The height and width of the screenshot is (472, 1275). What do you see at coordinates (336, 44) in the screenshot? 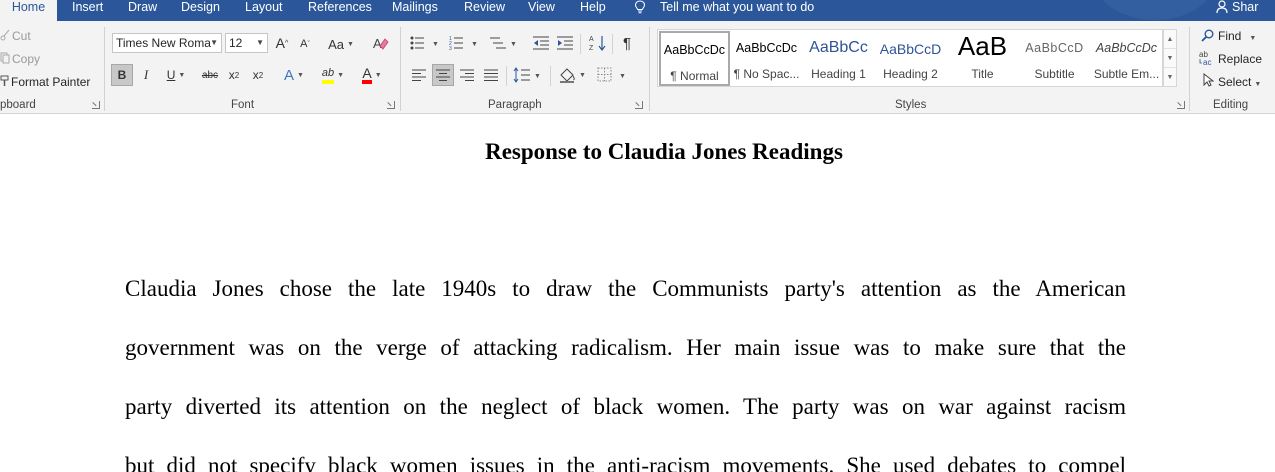
I see `change-case-icon: Aa` at bounding box center [336, 44].